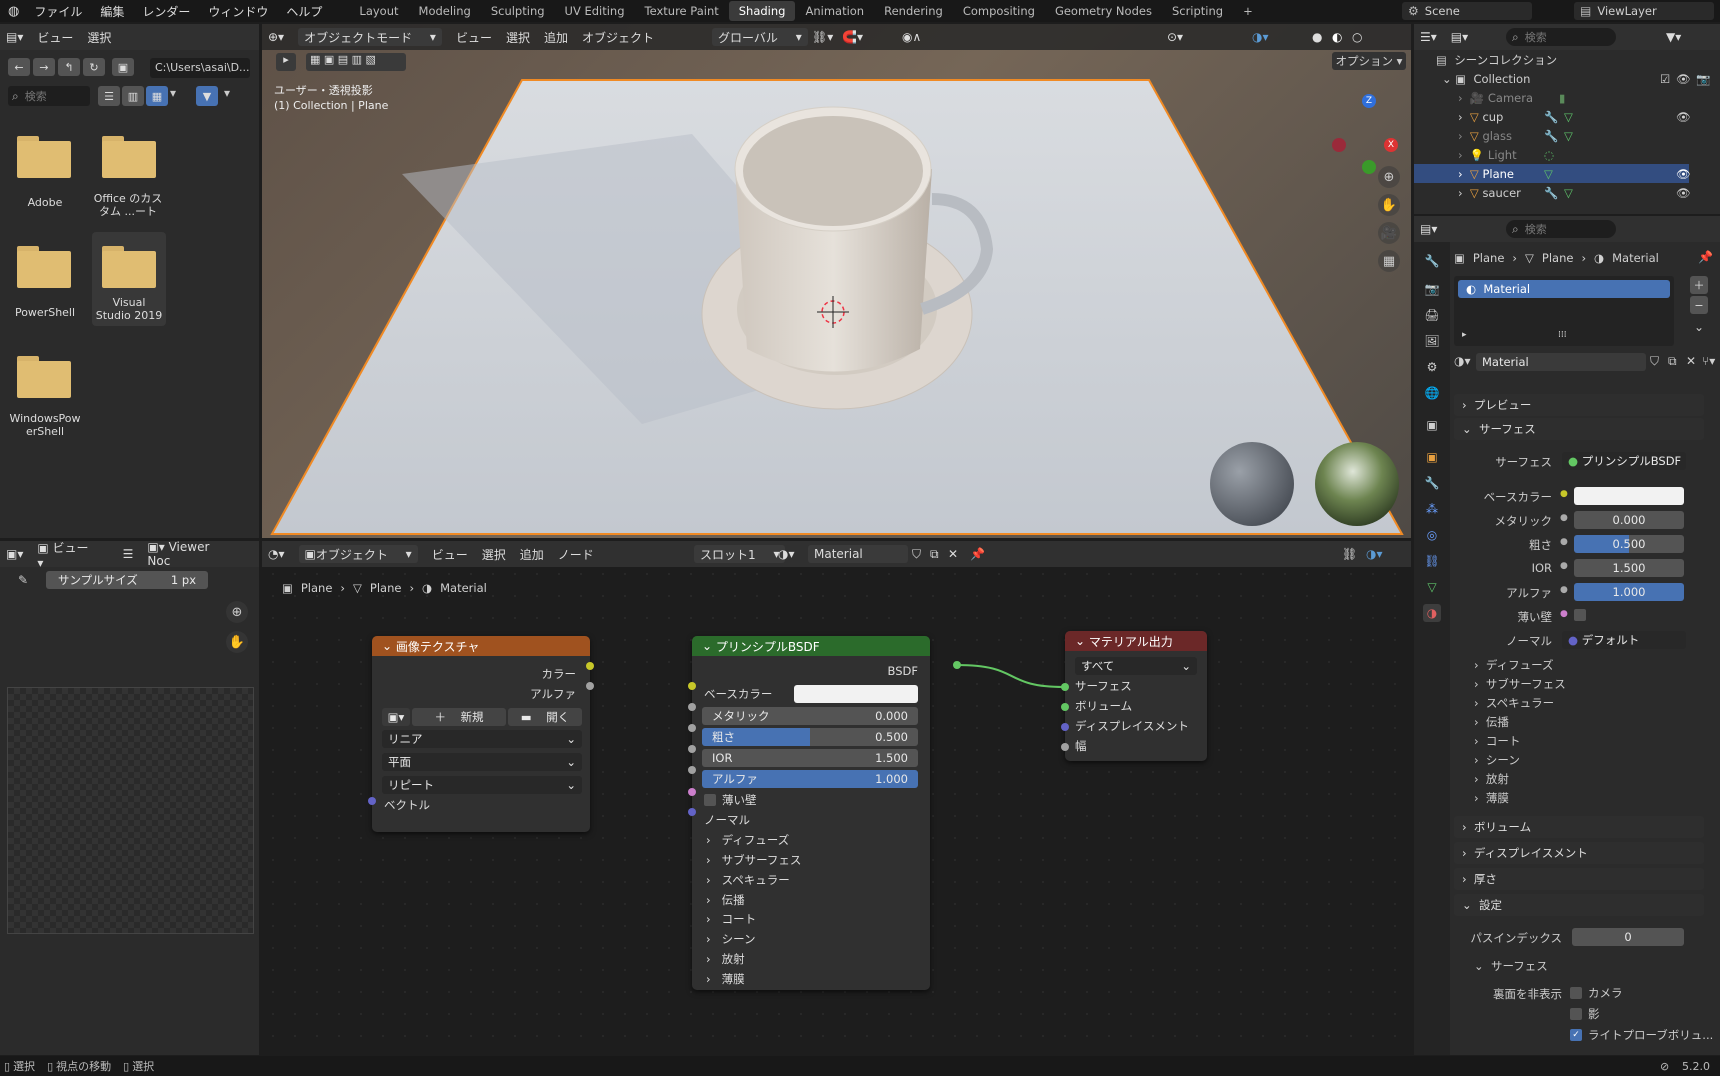  What do you see at coordinates (1561, 37) in the screenshot?
I see `outliner-search: ⌕ 検索` at bounding box center [1561, 37].